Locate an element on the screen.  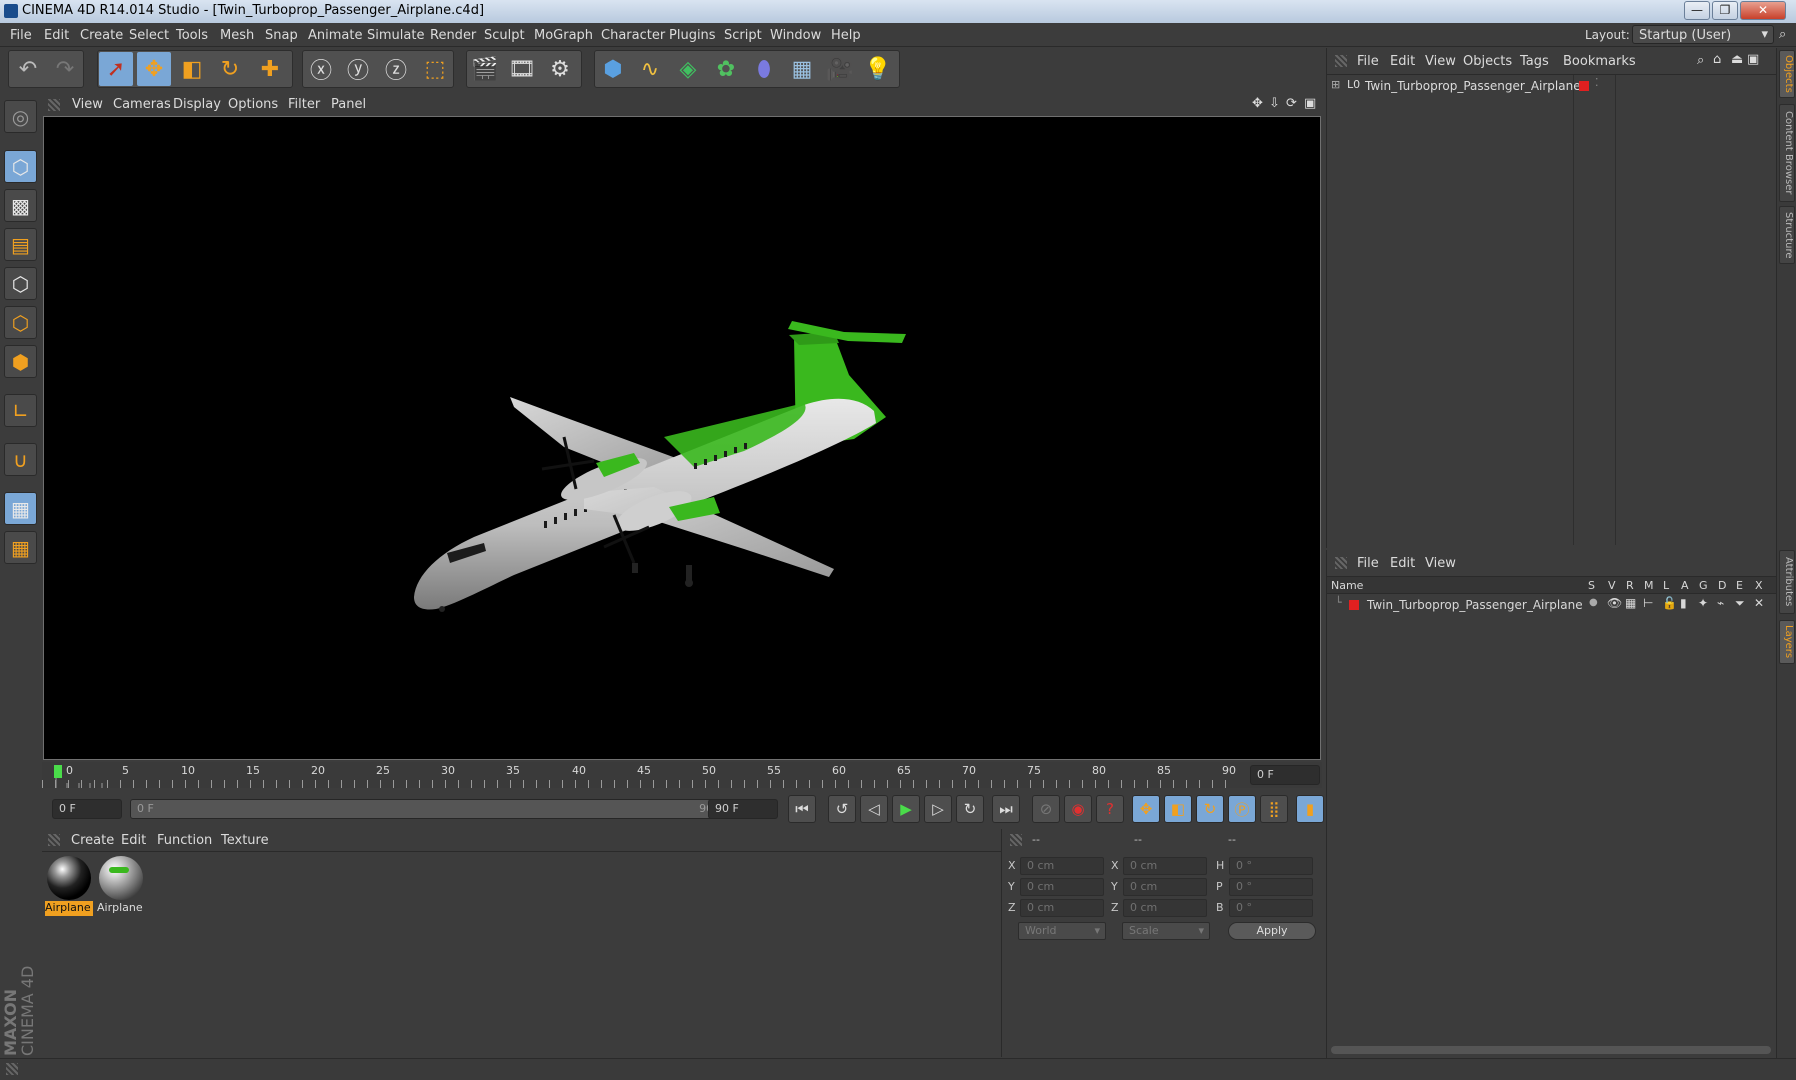
object-menu-file: File is located at coordinates (1368, 61).